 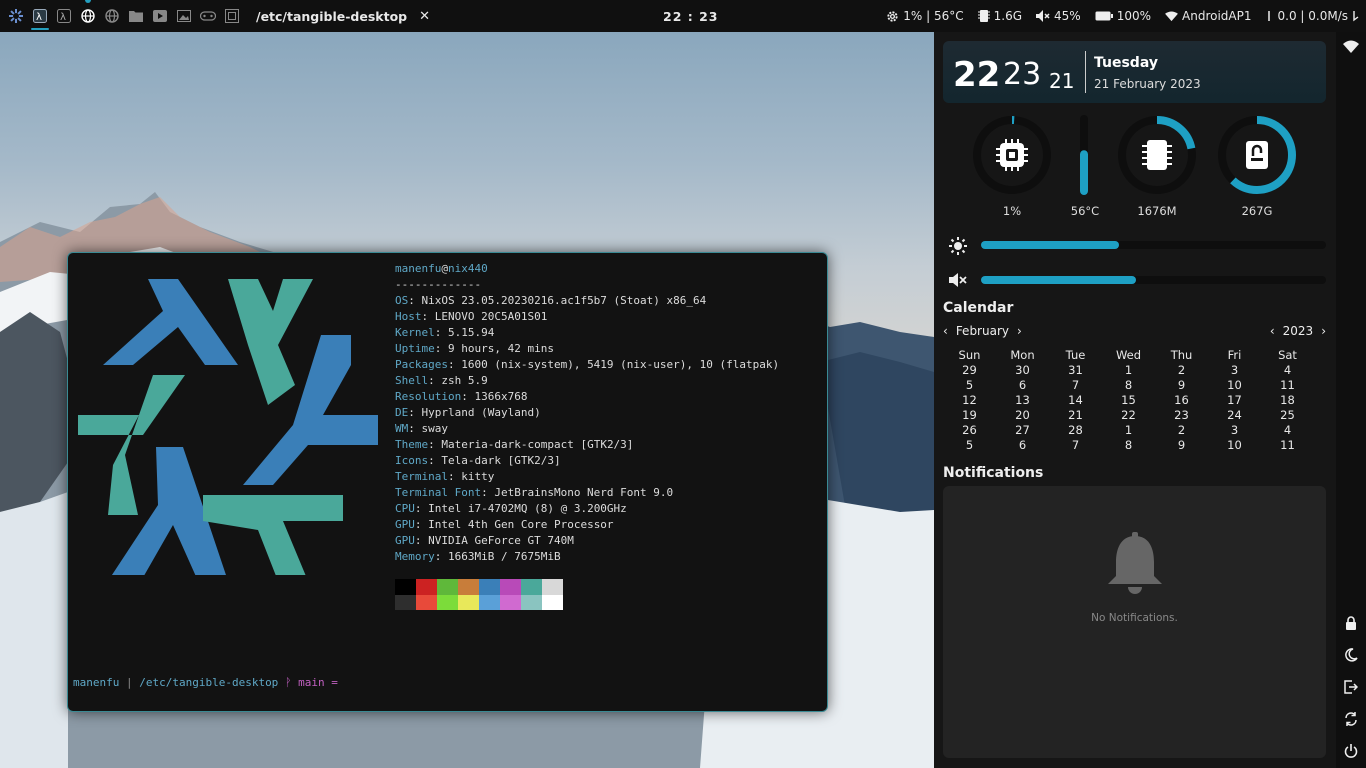 I want to click on calendar-day: 29, so click(x=969, y=370).